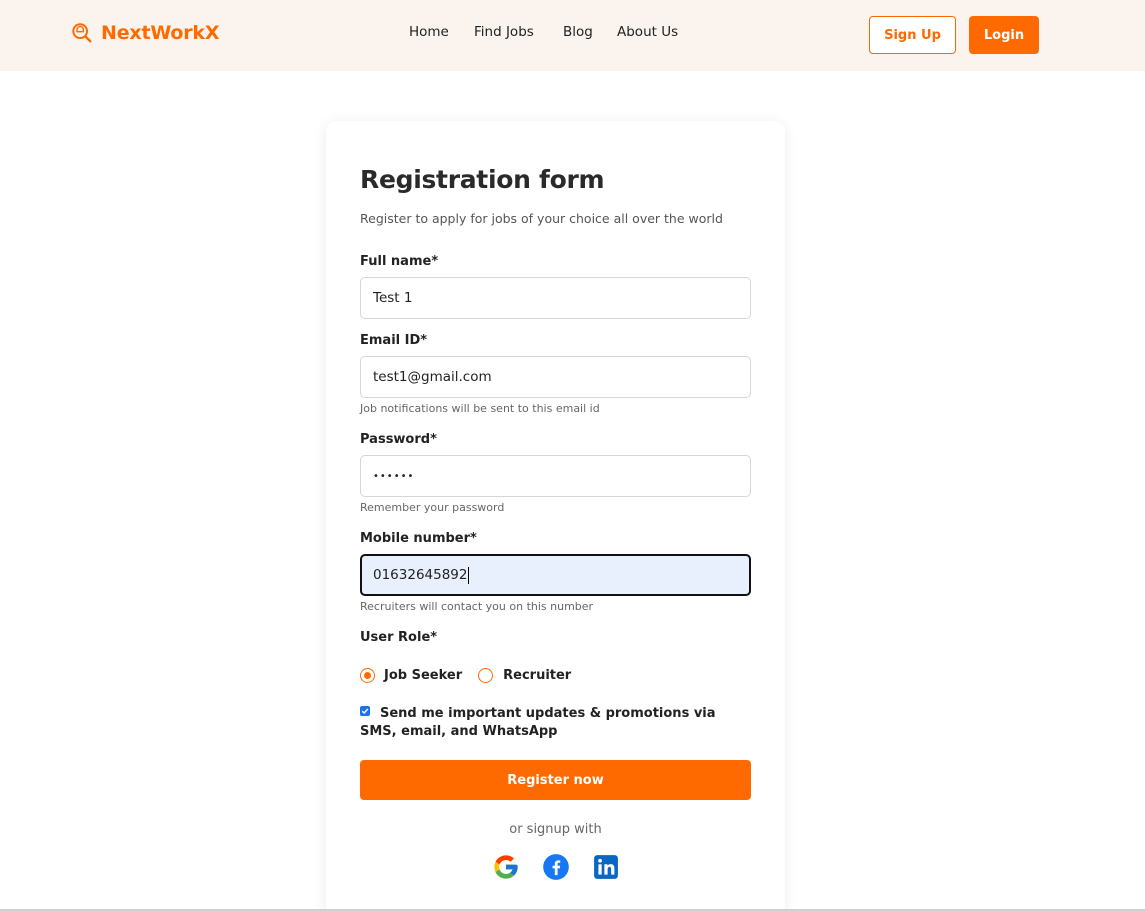  I want to click on recruiter-label: Recruiter, so click(537, 675).